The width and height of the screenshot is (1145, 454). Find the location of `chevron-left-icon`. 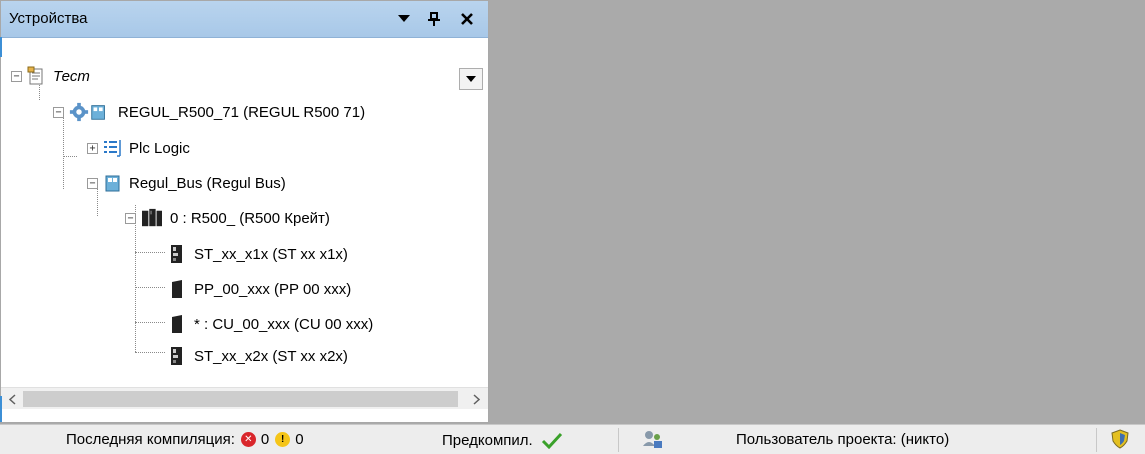

chevron-left-icon is located at coordinates (12, 399).